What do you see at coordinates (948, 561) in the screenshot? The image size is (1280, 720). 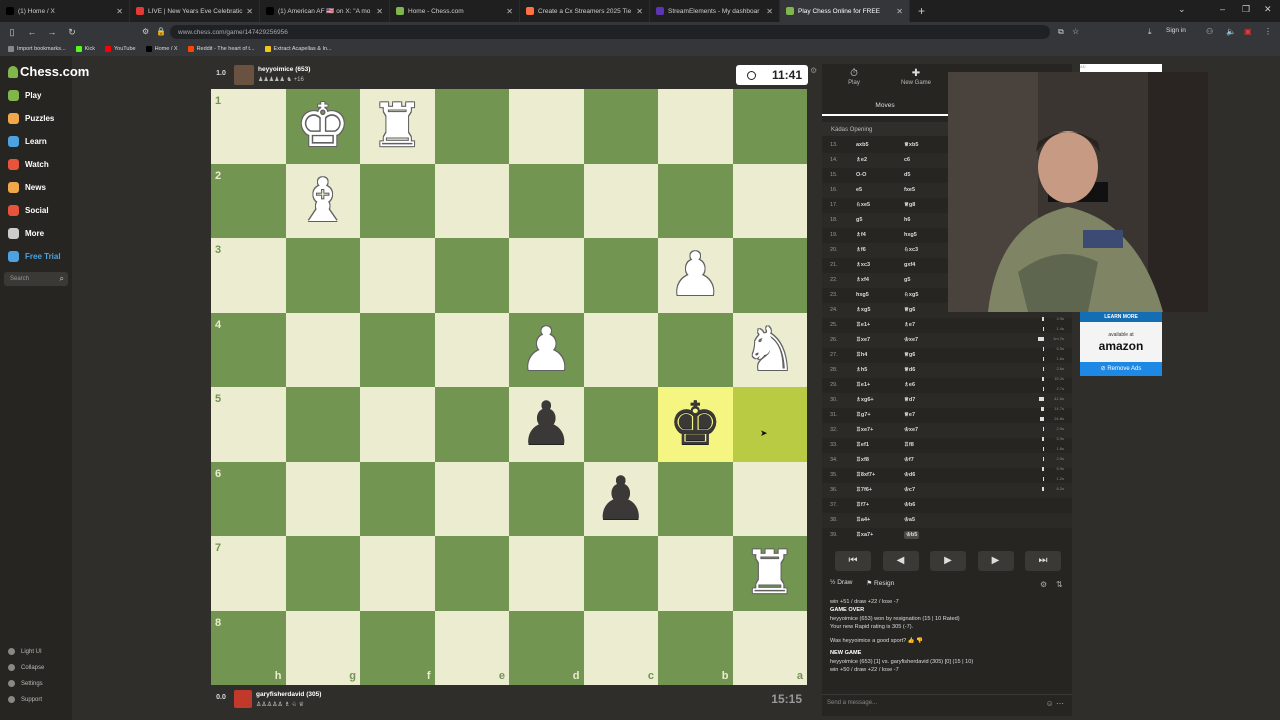 I see `play-button: ▶` at bounding box center [948, 561].